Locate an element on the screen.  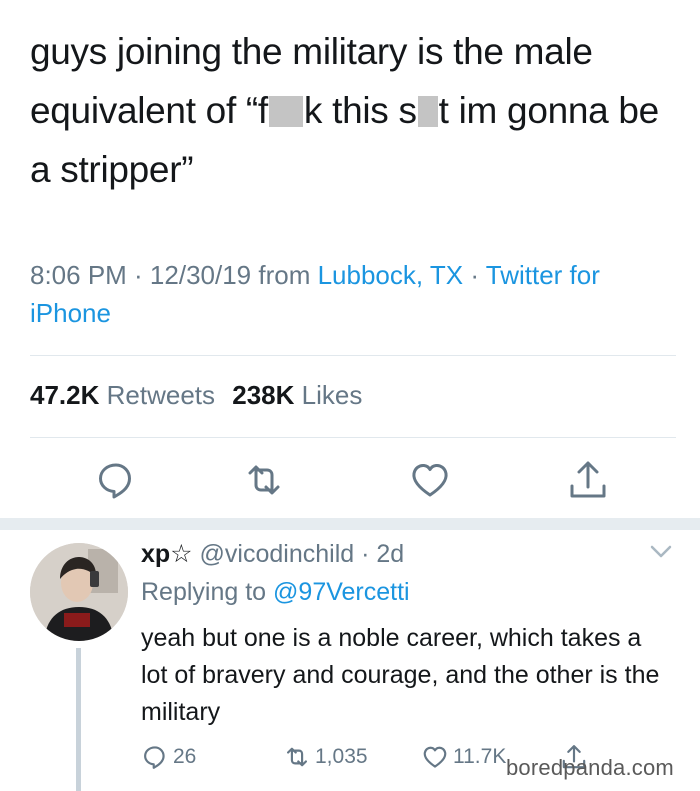
likes-label: Likes is located at coordinates (332, 395).